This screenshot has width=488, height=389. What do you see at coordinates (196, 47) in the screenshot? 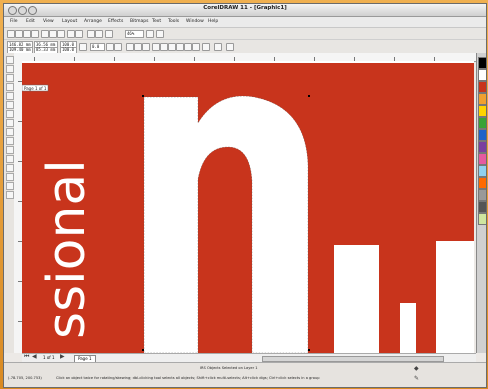
I see `back-minus-front-icon` at bounding box center [196, 47].